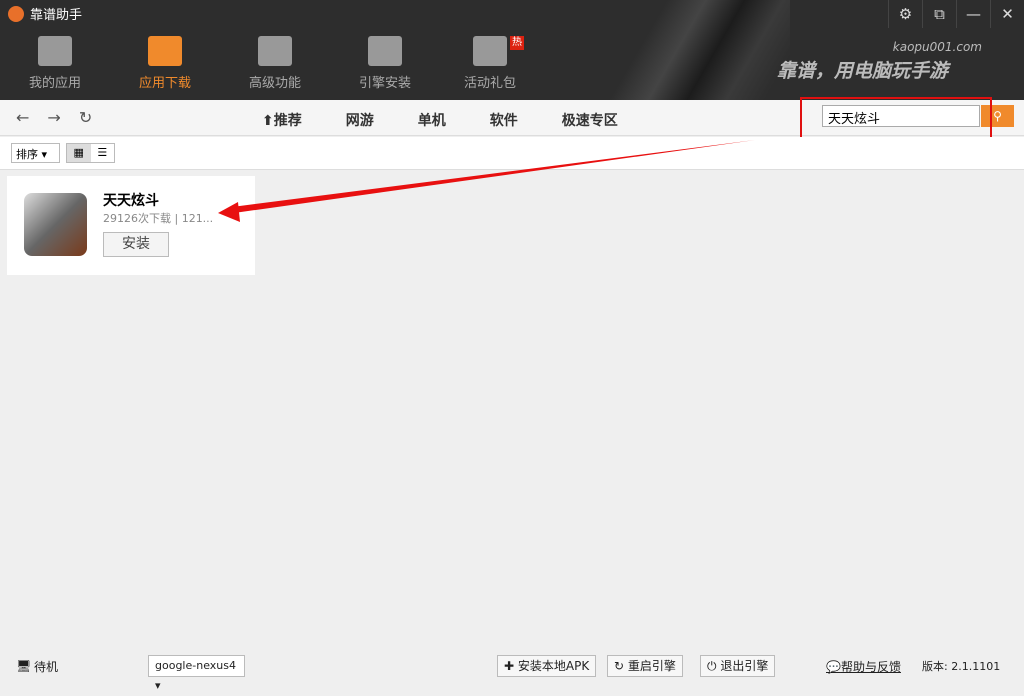 Image resolution: width=1024 pixels, height=696 pixels. What do you see at coordinates (486, 181) in the screenshot?
I see `annotation-arrow` at bounding box center [486, 181].